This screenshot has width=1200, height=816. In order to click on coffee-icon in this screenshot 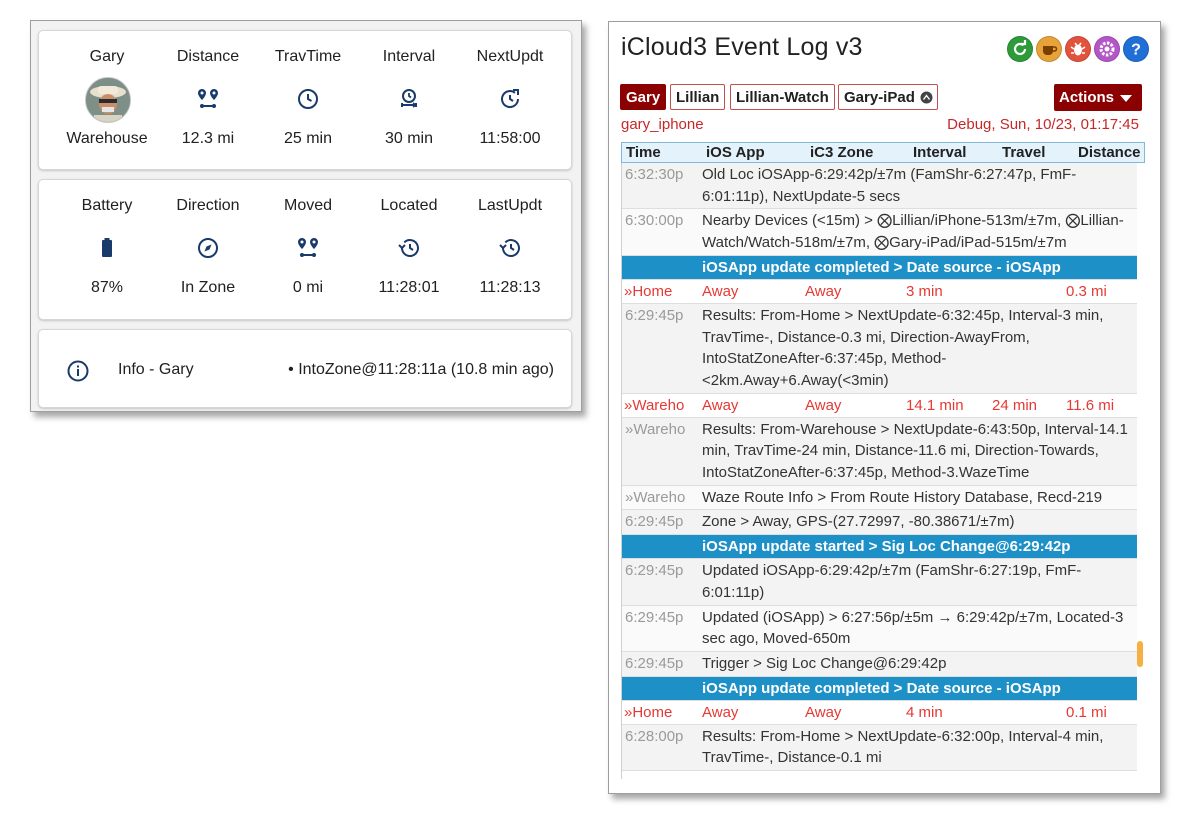, I will do `click(1049, 49)`.